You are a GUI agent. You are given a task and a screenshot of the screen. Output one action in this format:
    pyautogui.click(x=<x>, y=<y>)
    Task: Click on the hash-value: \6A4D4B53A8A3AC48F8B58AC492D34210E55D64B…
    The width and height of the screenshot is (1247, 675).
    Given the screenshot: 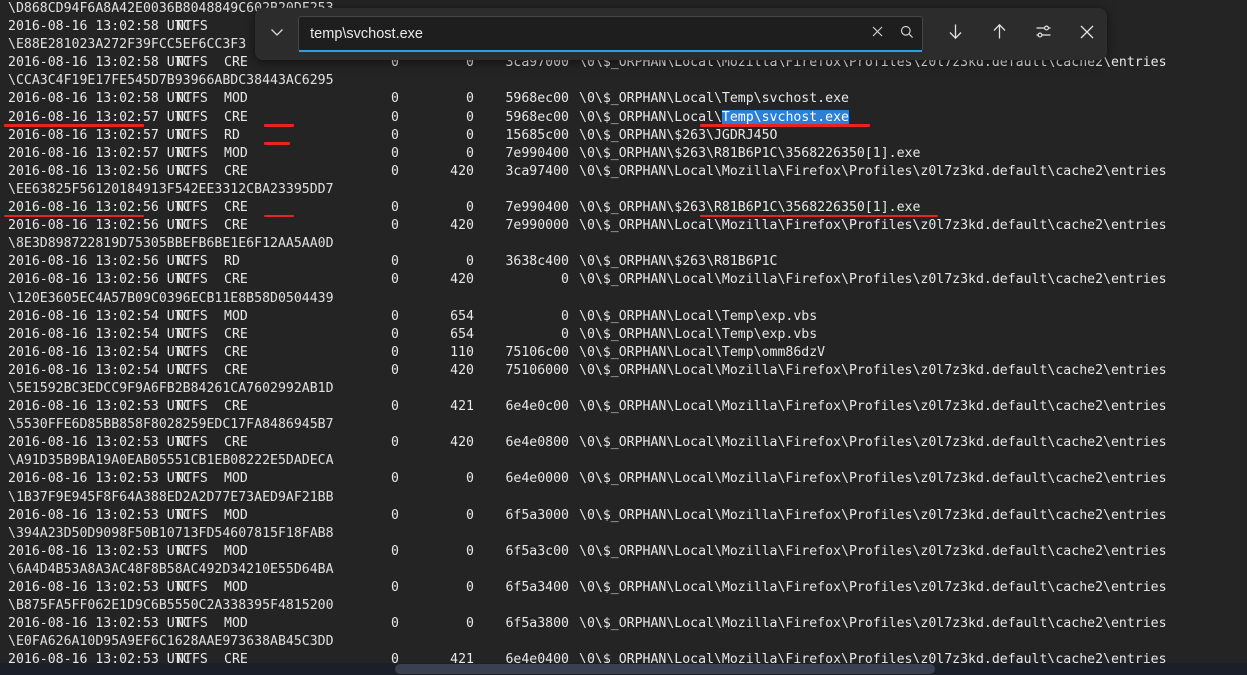 What is the action you would take?
    pyautogui.click(x=171, y=569)
    